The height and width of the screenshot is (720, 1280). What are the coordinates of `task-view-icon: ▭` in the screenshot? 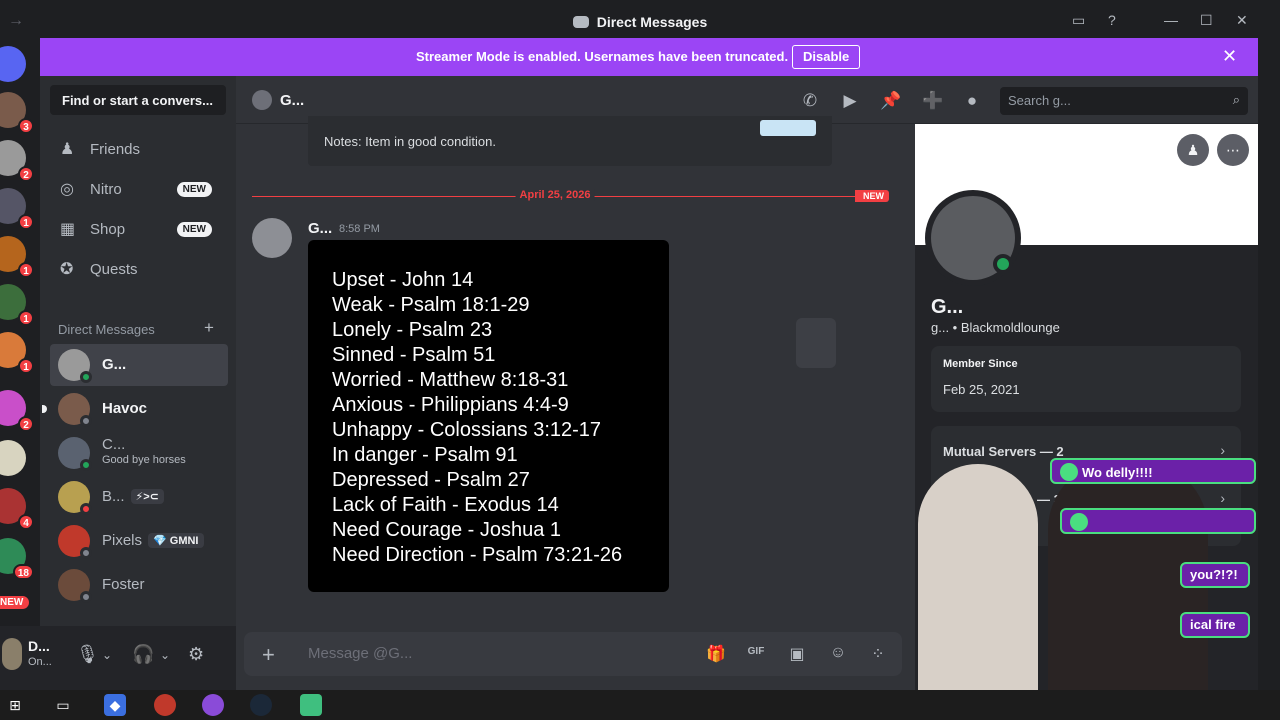 It's located at (63, 705).